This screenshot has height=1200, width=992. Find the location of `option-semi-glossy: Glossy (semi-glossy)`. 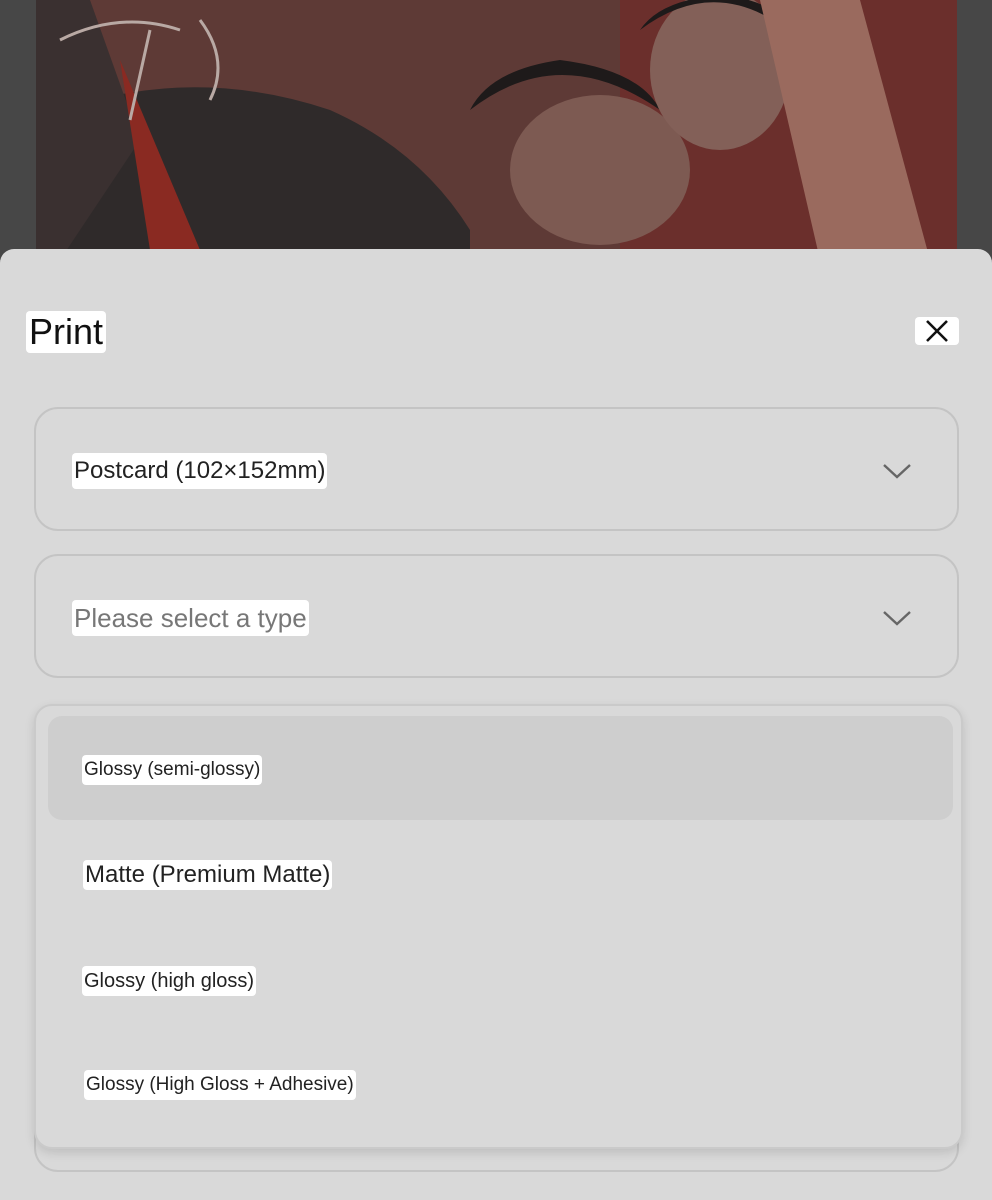

option-semi-glossy: Glossy (semi-glossy) is located at coordinates (500, 768).